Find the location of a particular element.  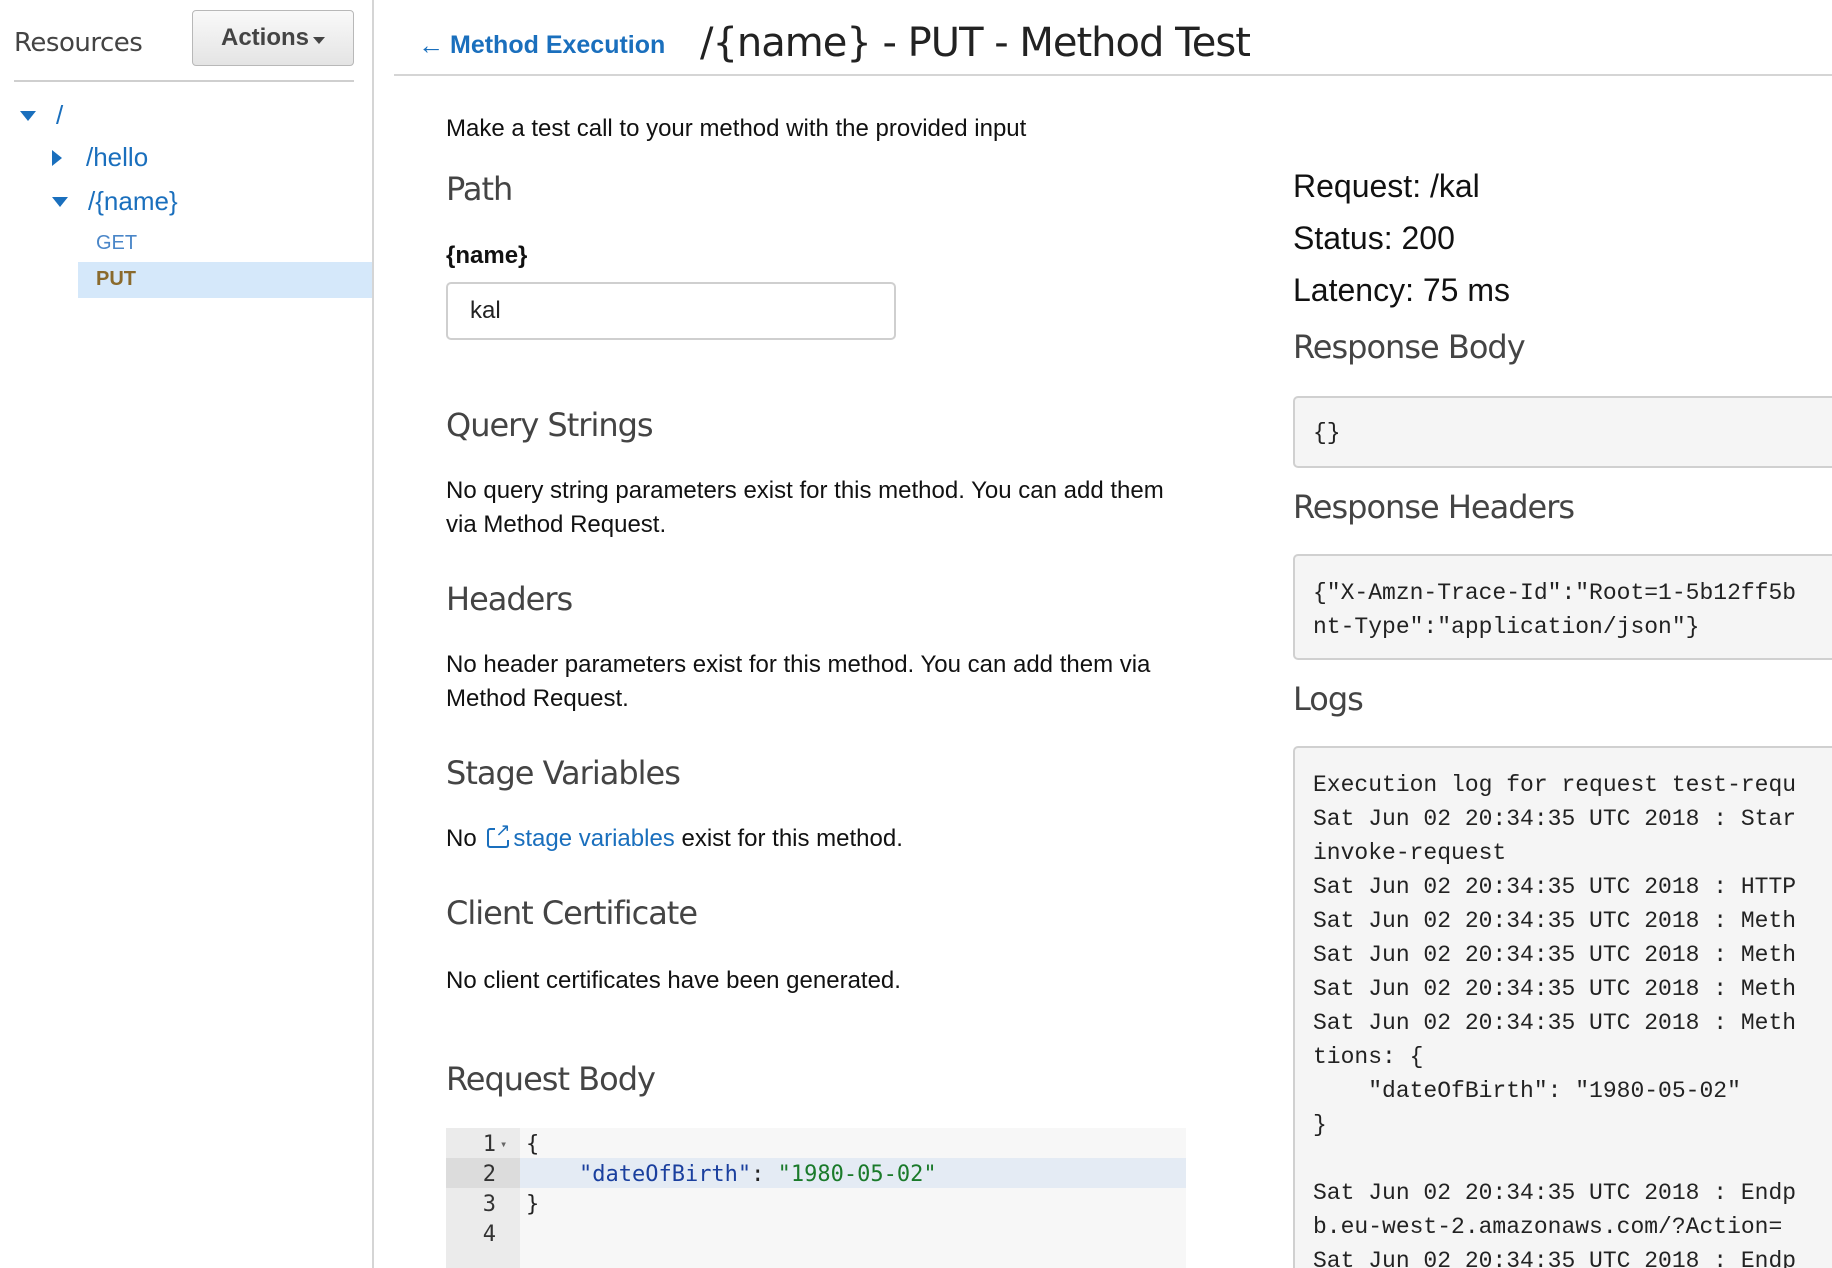

result-status: Status: 200 is located at coordinates (1374, 238).